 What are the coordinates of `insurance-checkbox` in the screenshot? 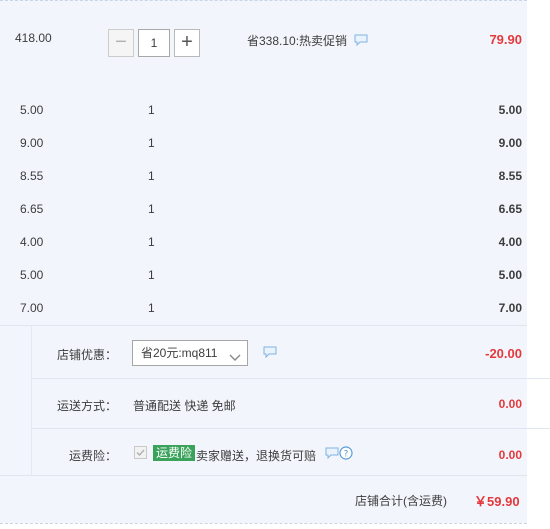 It's located at (140, 452).